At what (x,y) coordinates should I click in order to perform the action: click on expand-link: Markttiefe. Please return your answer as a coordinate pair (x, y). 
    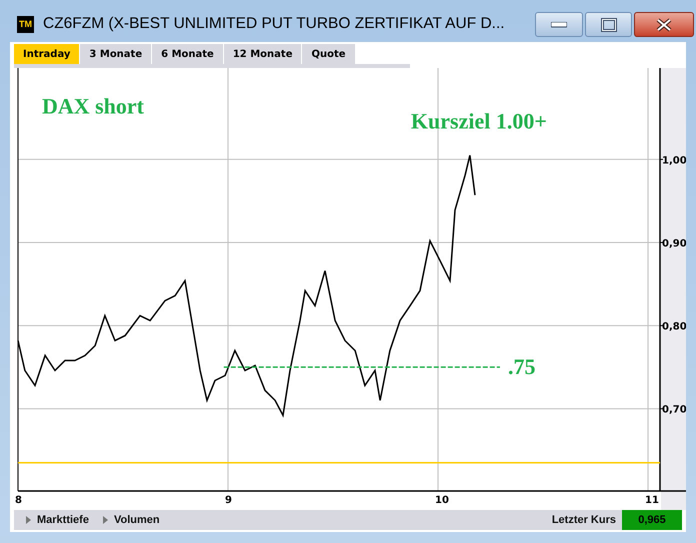
    Looking at the image, I should click on (57, 520).